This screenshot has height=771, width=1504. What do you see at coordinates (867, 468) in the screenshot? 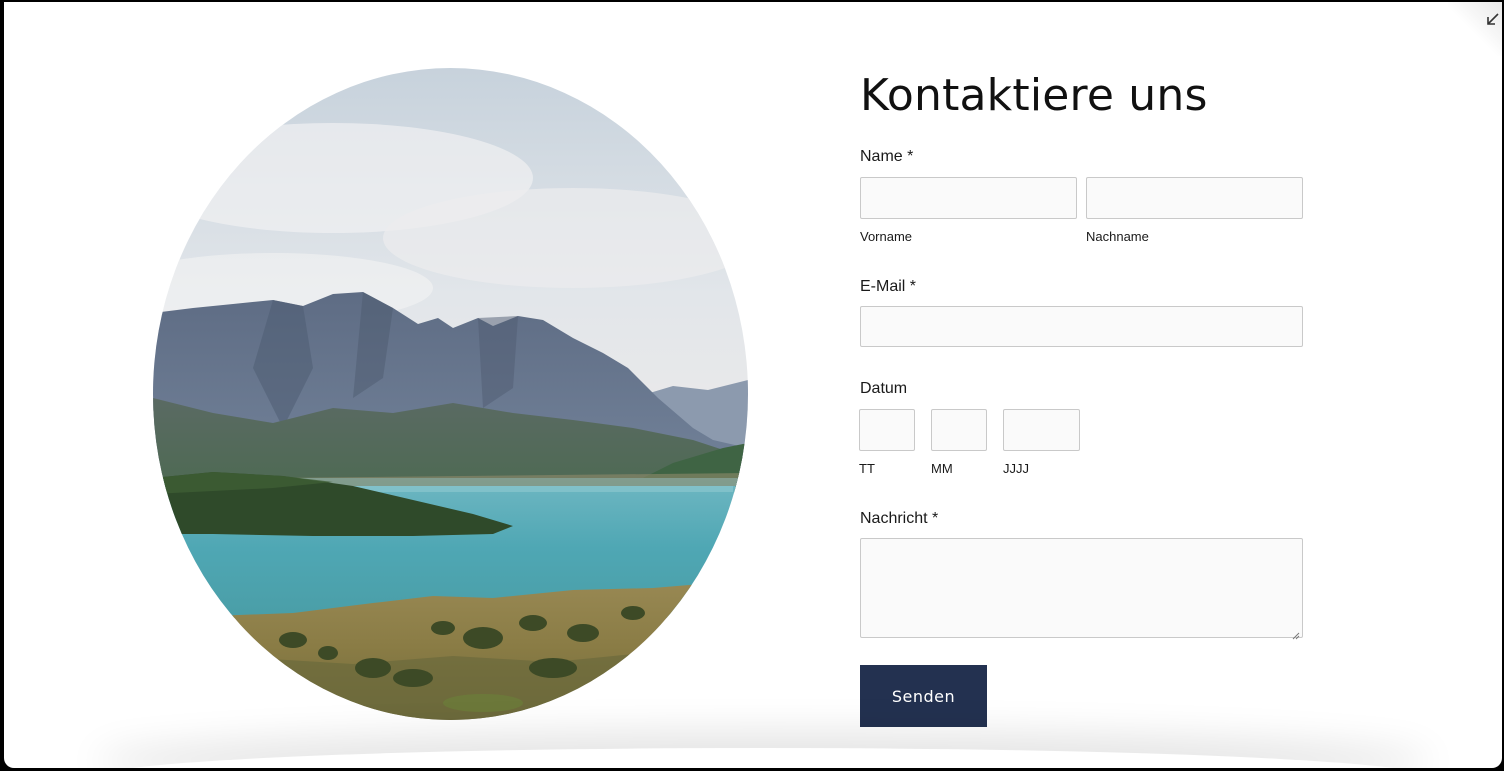
I see `date-day-sublabel: TT` at bounding box center [867, 468].